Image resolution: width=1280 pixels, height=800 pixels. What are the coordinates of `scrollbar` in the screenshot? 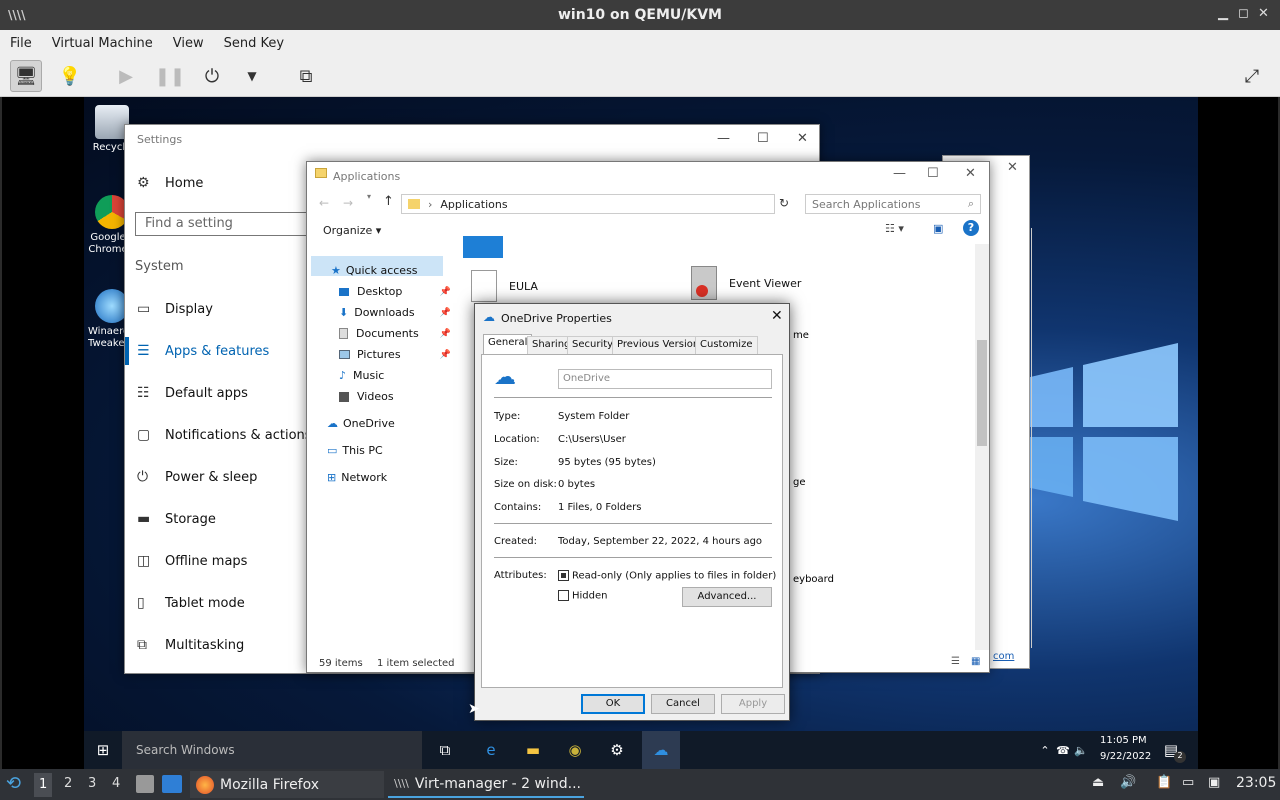 It's located at (982, 447).